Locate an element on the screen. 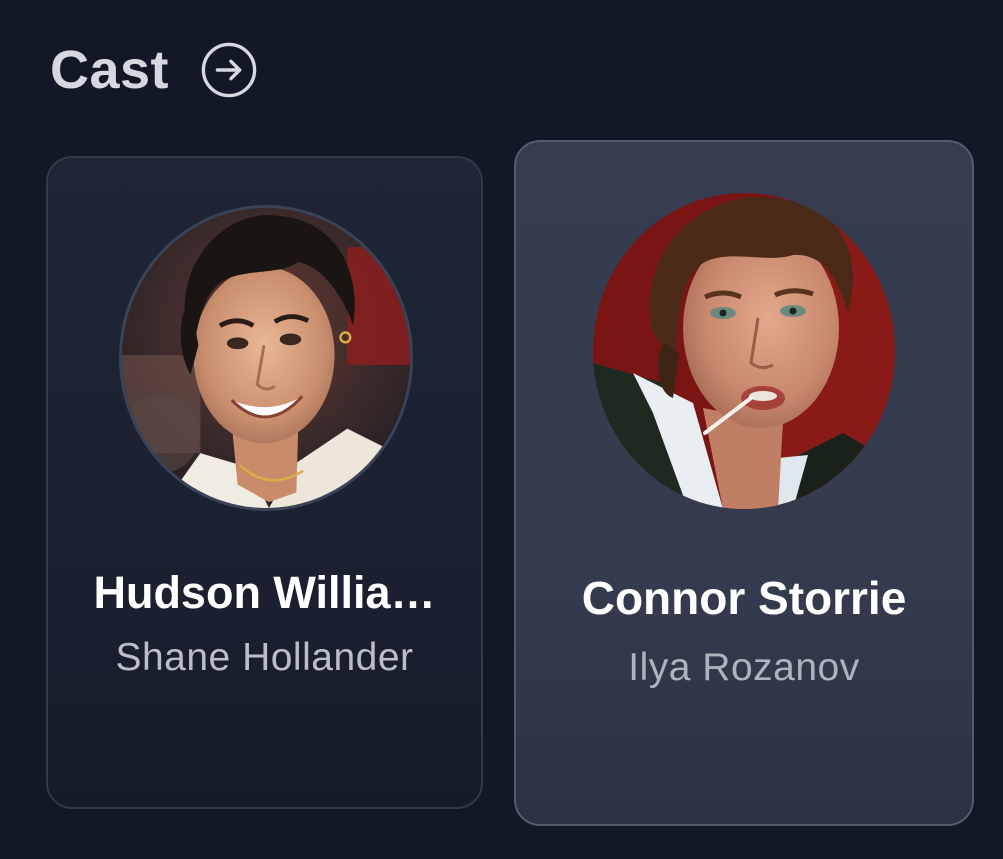  cast-header: Cast is located at coordinates (153, 70).